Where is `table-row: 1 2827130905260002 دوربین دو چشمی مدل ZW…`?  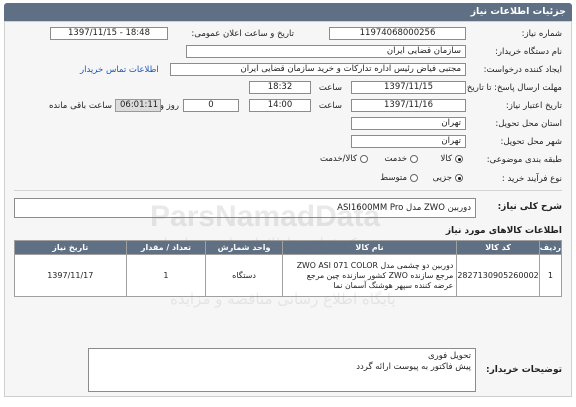
table-row: 1 2827130905260002 دوربین دو چشمی مدل ZW… is located at coordinates (288, 275).